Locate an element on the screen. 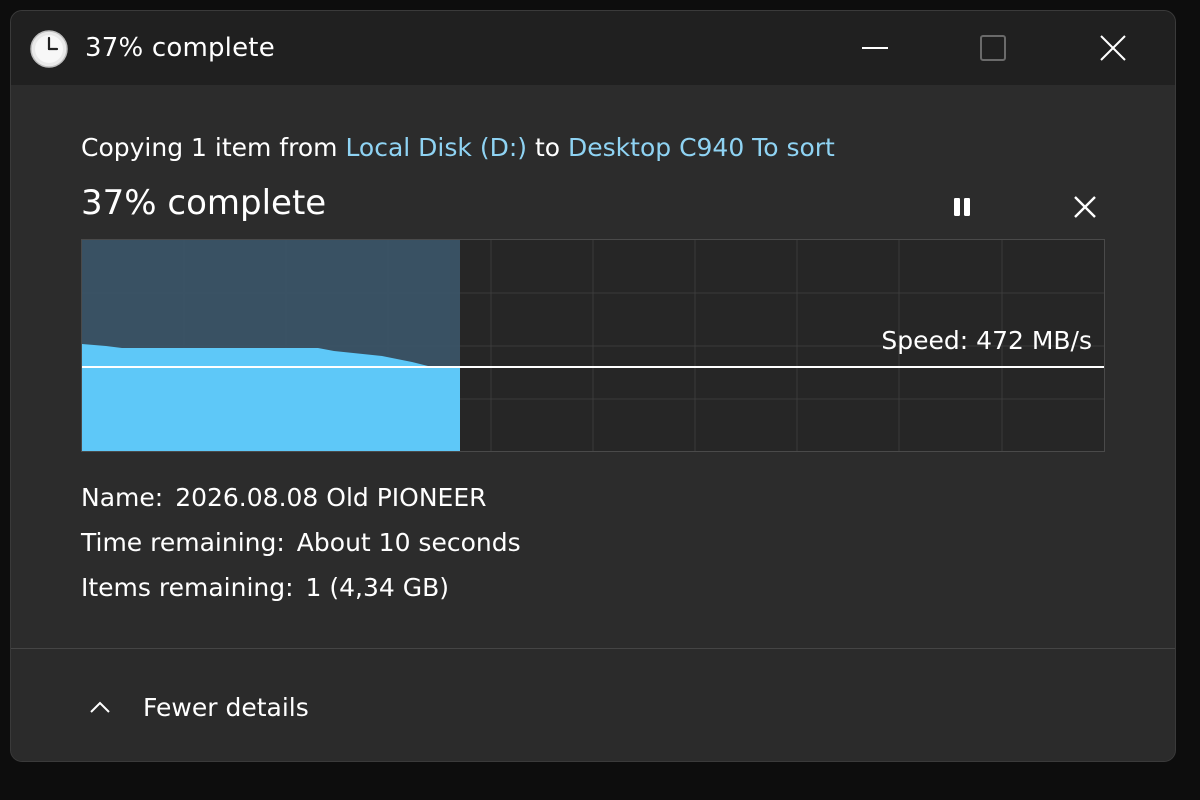 The height and width of the screenshot is (800, 1200). cancel-copy-button is located at coordinates (1085, 207).